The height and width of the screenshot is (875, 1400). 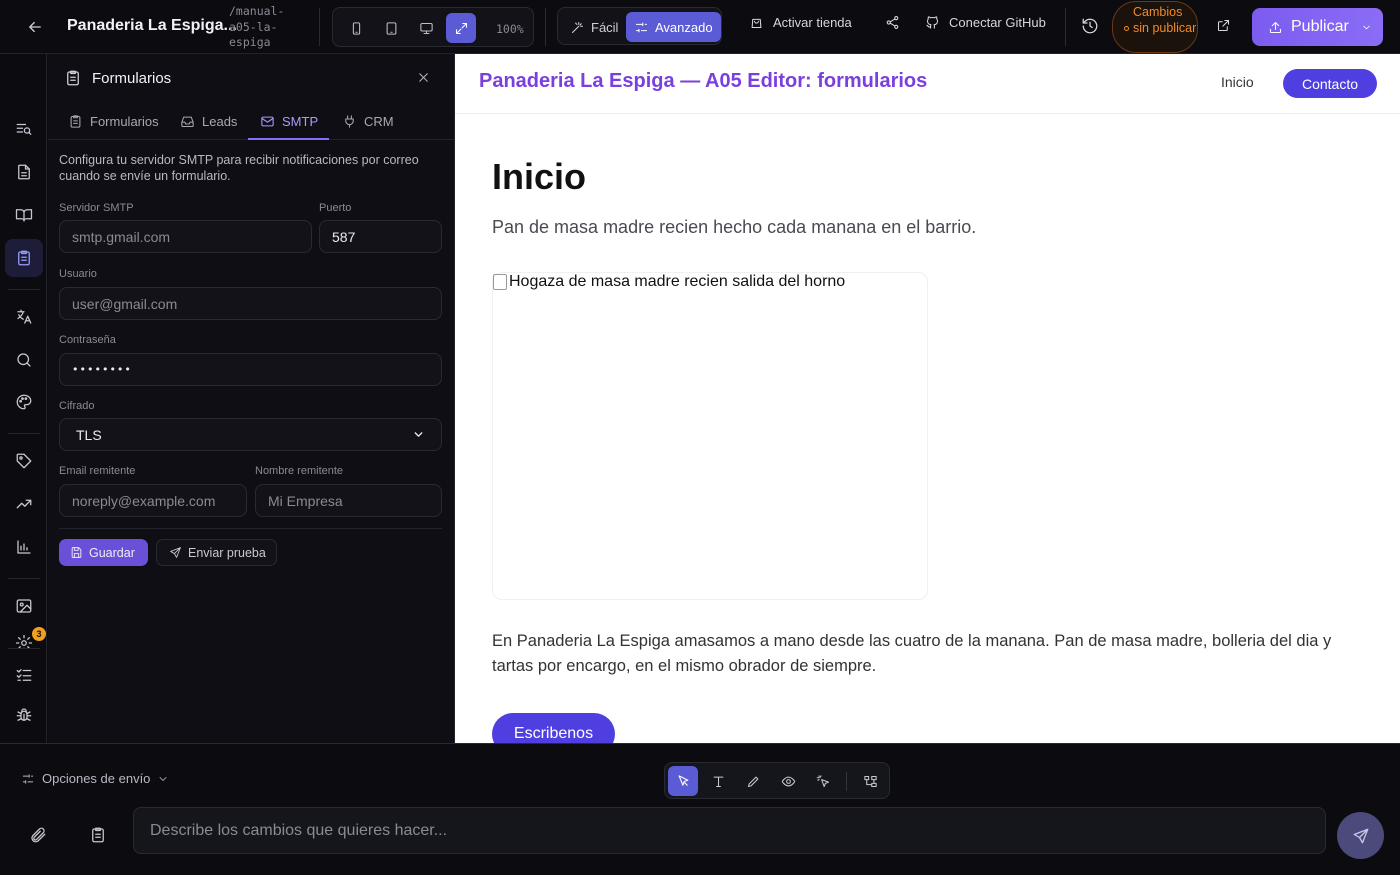 What do you see at coordinates (39, 634) in the screenshot?
I see `notification-badge: 3` at bounding box center [39, 634].